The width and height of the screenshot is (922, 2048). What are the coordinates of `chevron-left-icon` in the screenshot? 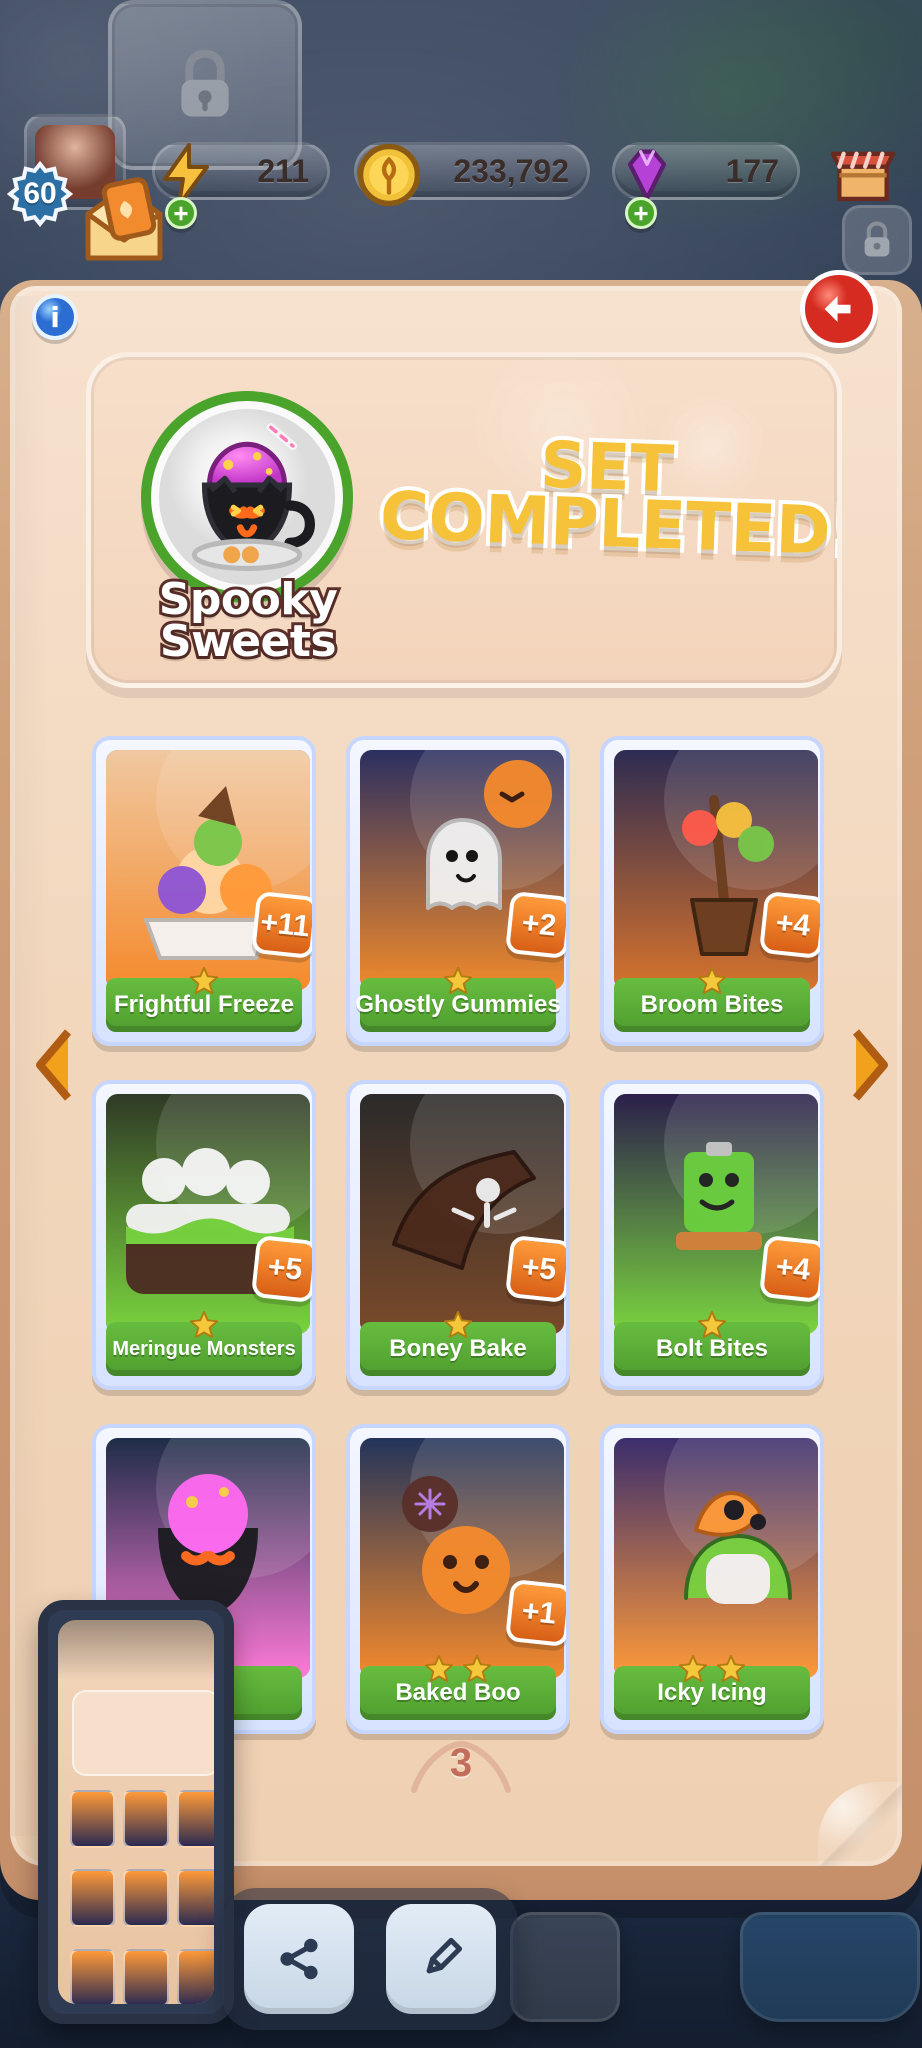 It's located at (54, 1065).